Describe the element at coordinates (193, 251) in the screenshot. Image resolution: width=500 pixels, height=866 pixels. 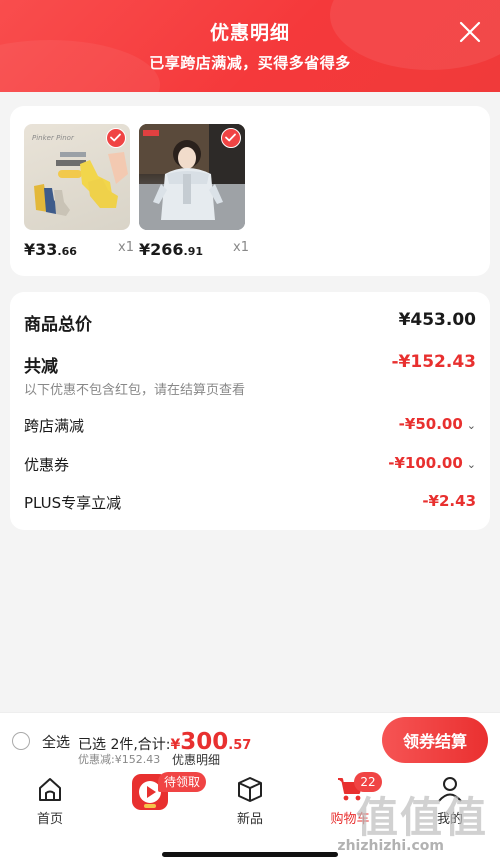
I see `price-decimal: .91` at that location.